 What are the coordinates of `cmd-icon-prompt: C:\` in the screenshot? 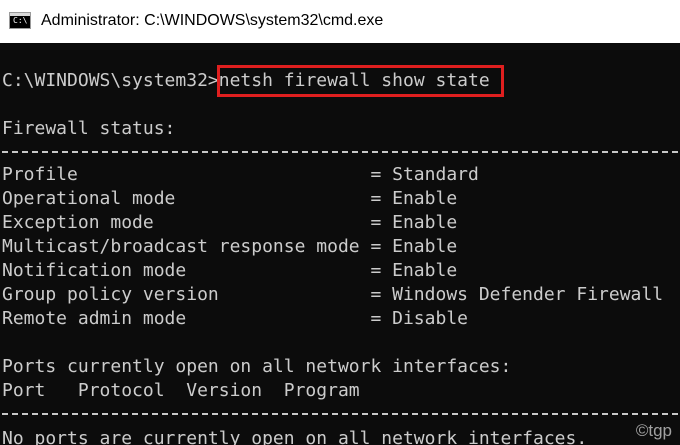 It's located at (20, 20).